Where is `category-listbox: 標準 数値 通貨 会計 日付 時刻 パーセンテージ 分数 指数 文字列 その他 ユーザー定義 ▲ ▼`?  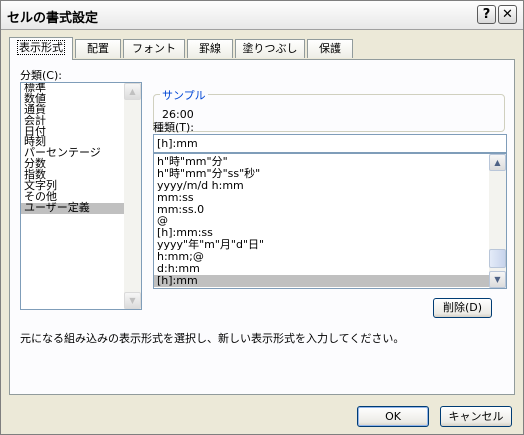 category-listbox: 標準 数値 通貨 会計 日付 時刻 パーセンテージ 分数 指数 文字列 その他 ユーザー定義 ▲ ▼ is located at coordinates (81, 196).